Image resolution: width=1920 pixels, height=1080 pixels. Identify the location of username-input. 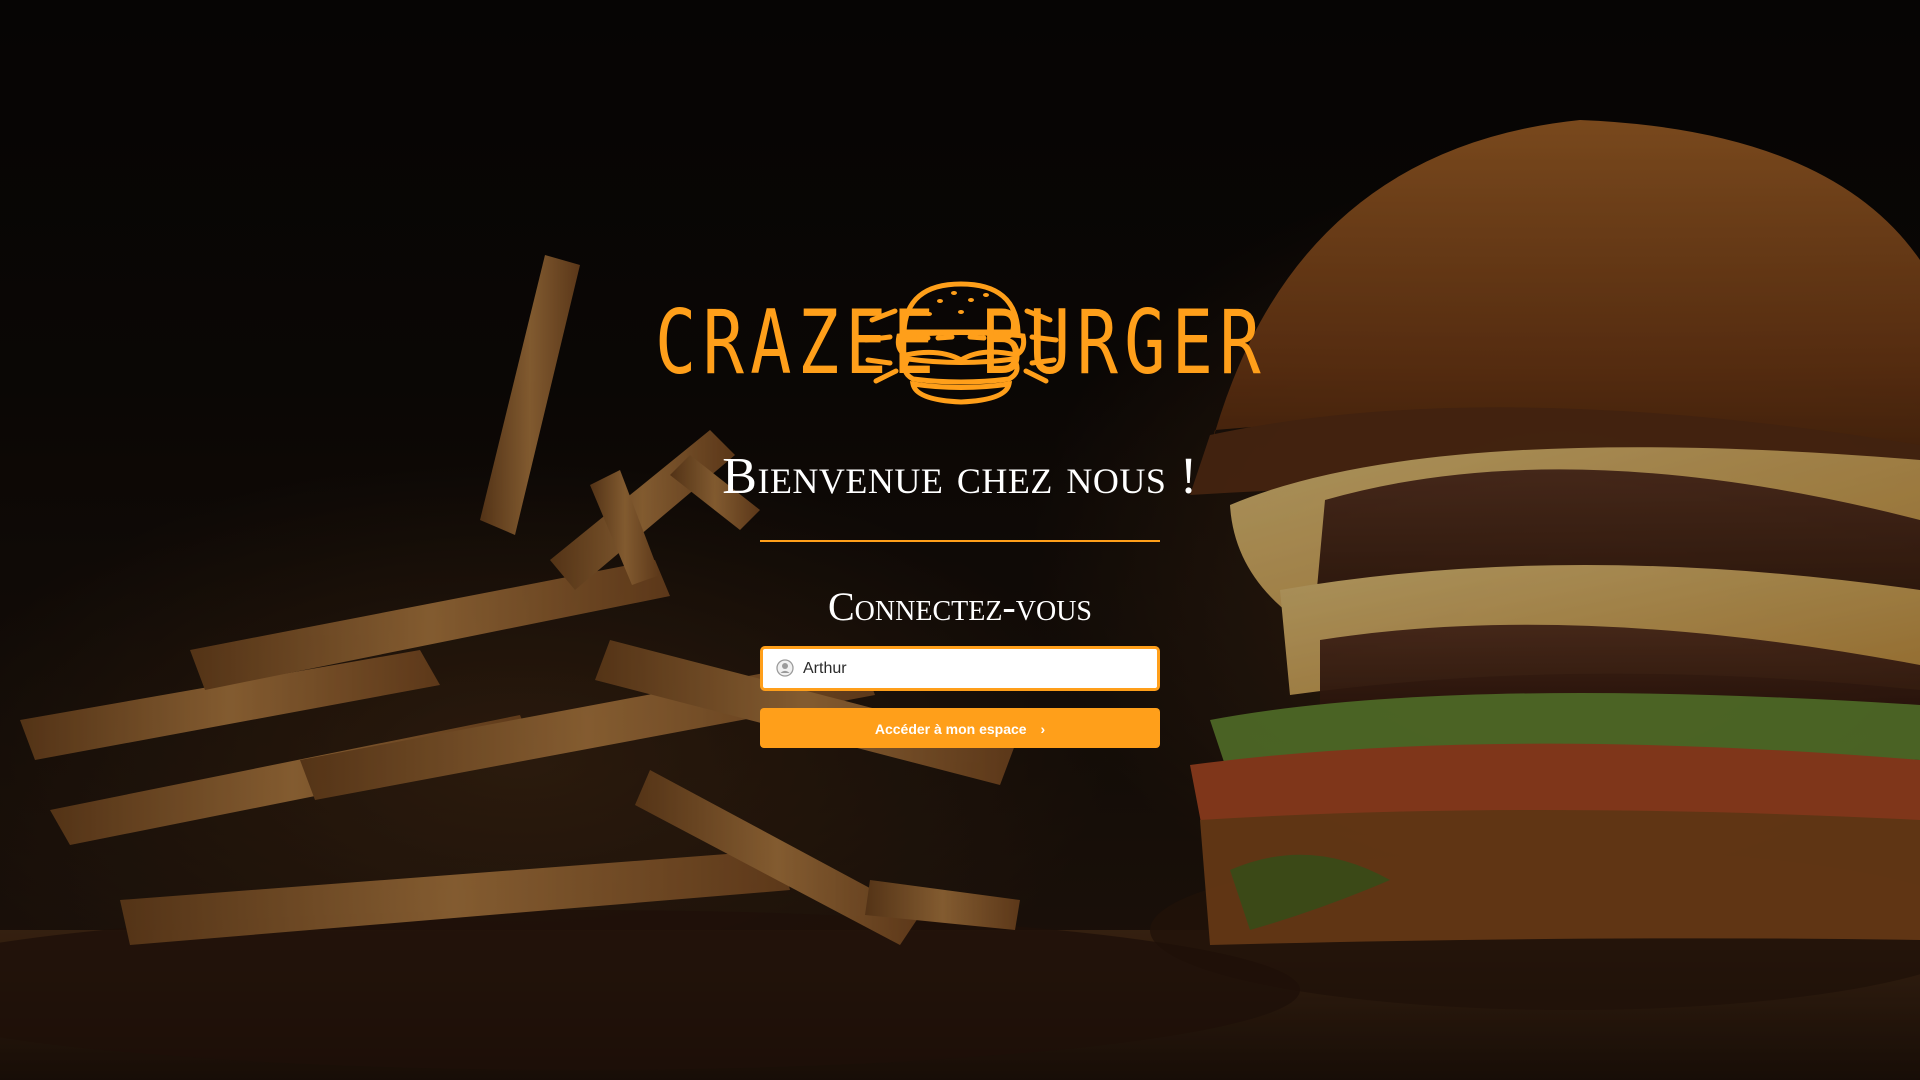
(978, 668).